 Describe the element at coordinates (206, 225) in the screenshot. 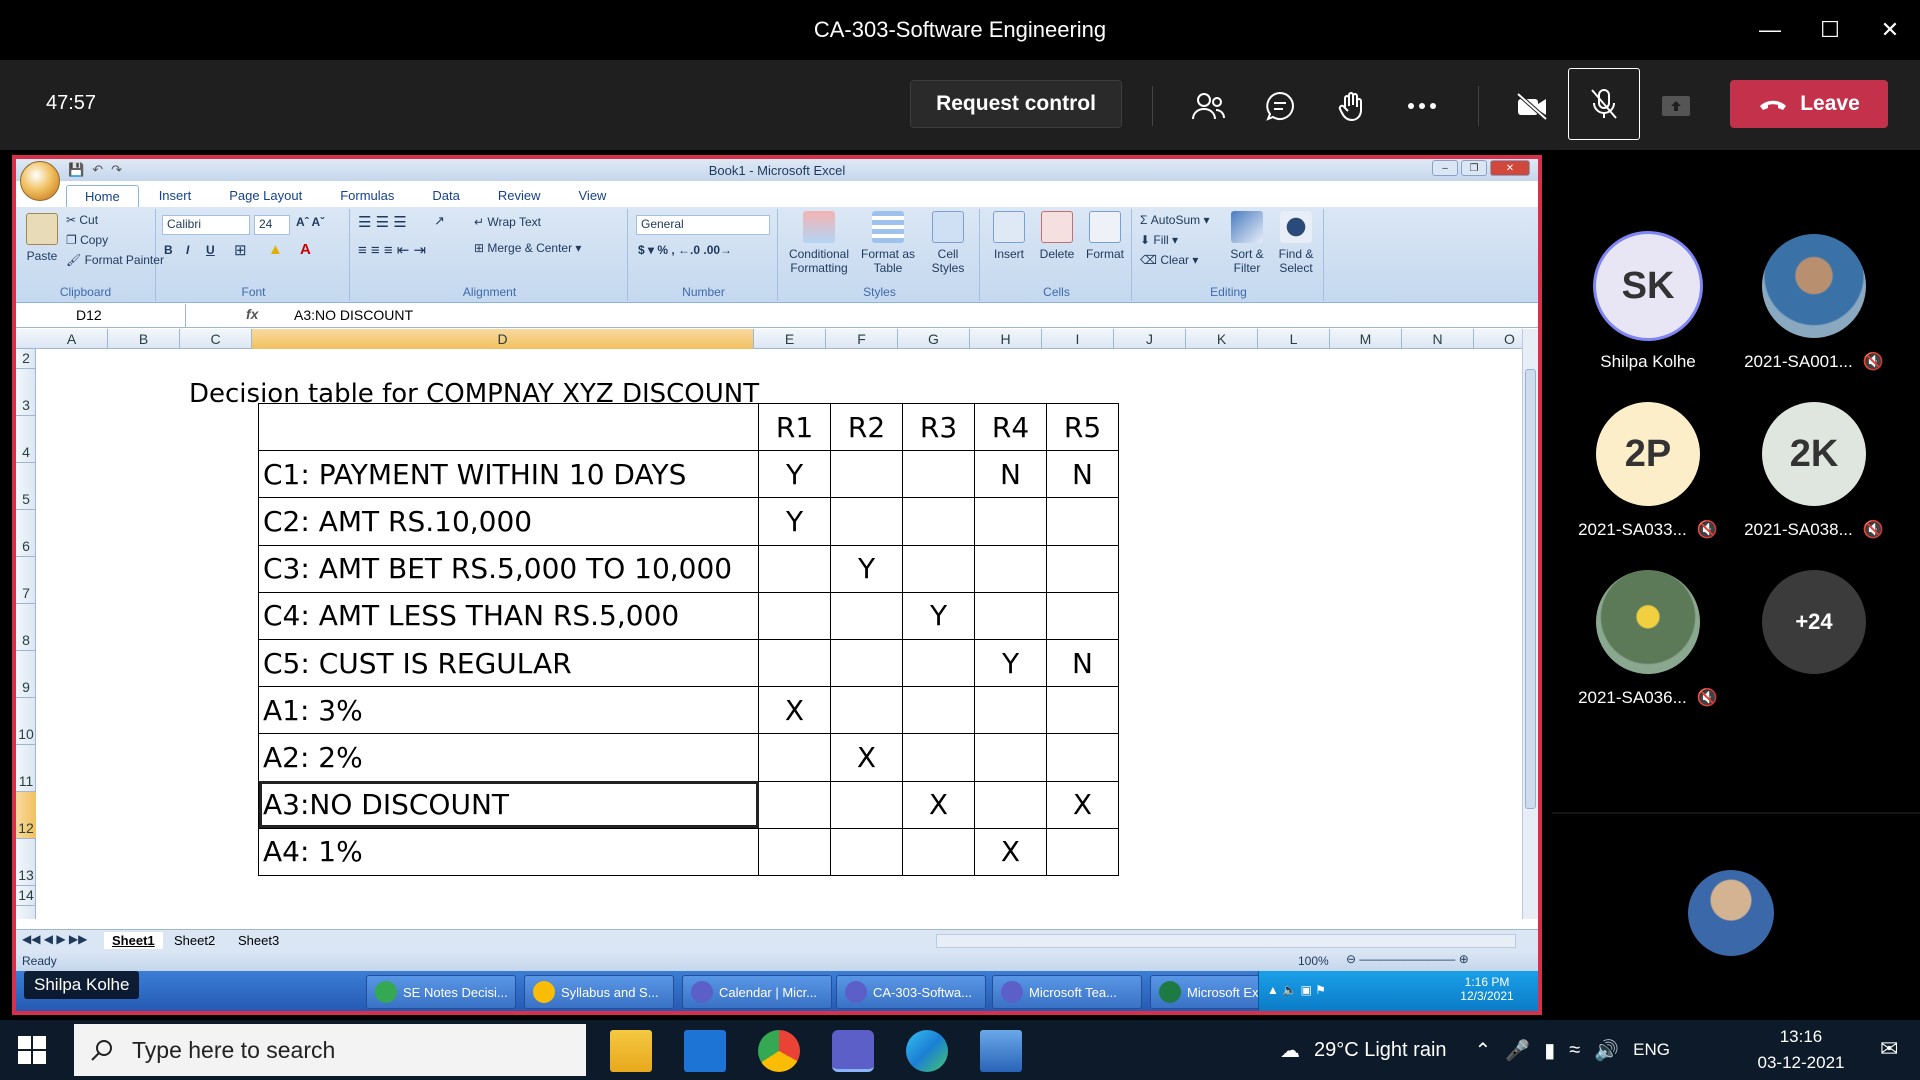

I see `font-name-select: Calibri` at that location.